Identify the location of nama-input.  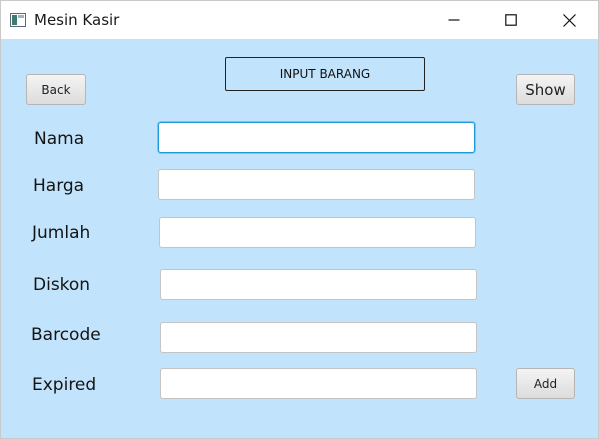
(316, 137).